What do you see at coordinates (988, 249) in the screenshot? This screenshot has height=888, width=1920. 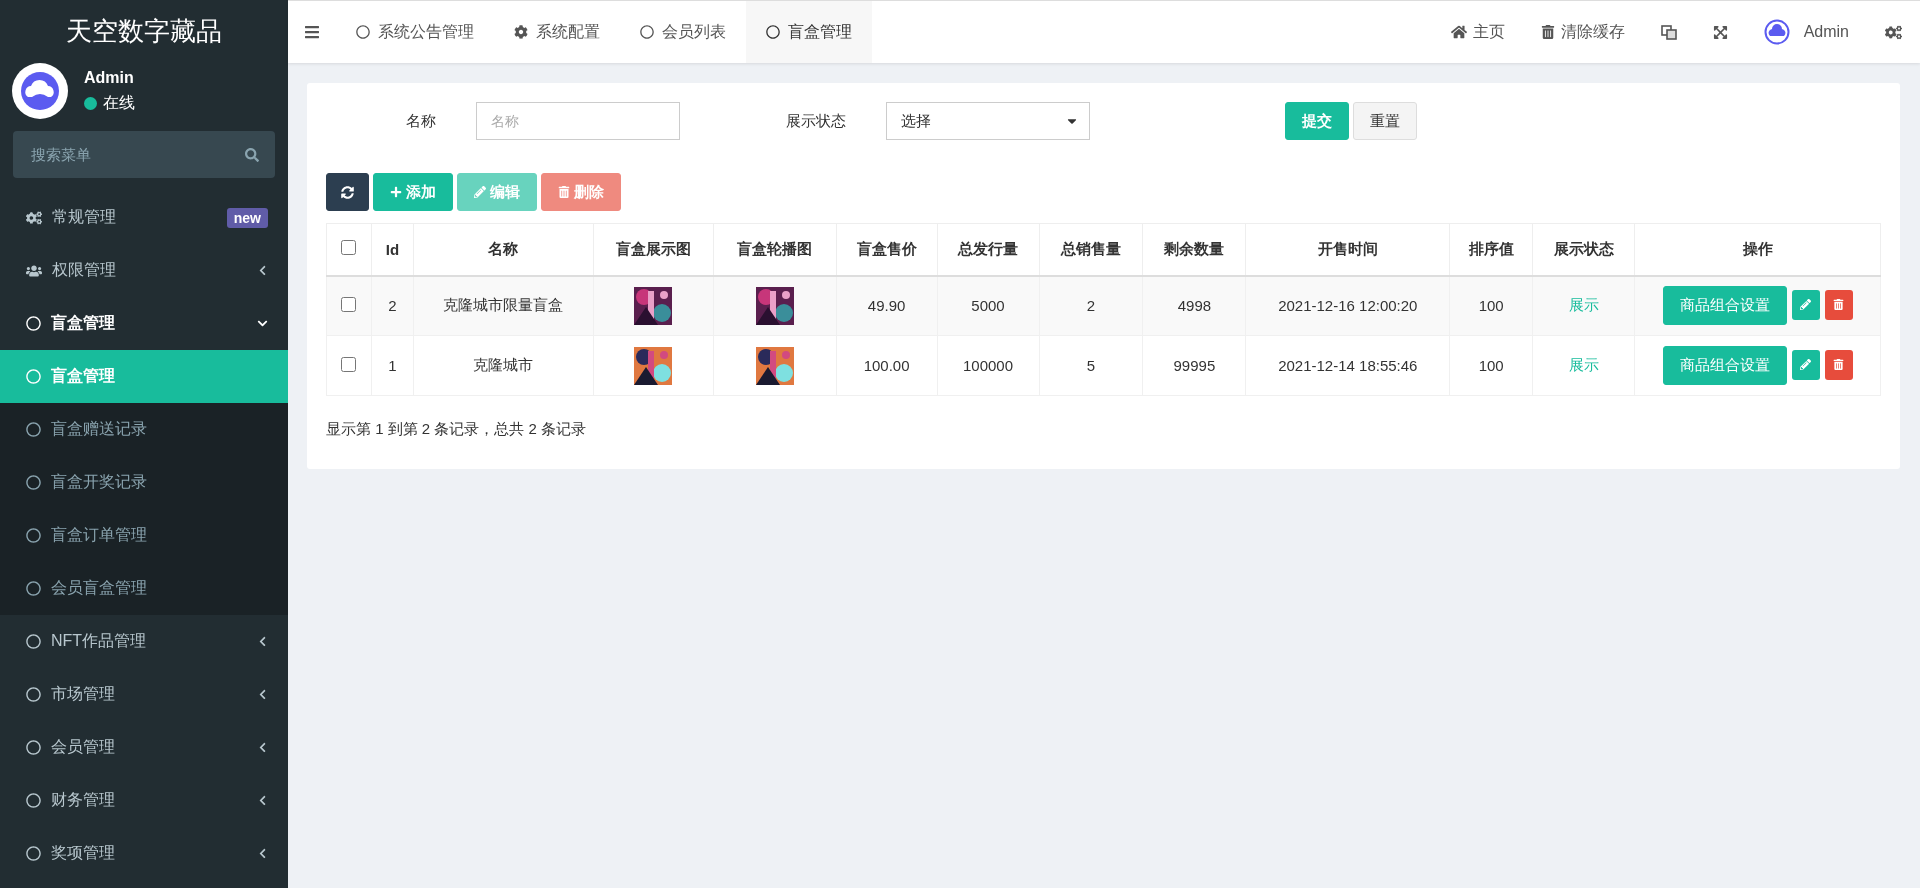 I see `column-header: 总发行量` at bounding box center [988, 249].